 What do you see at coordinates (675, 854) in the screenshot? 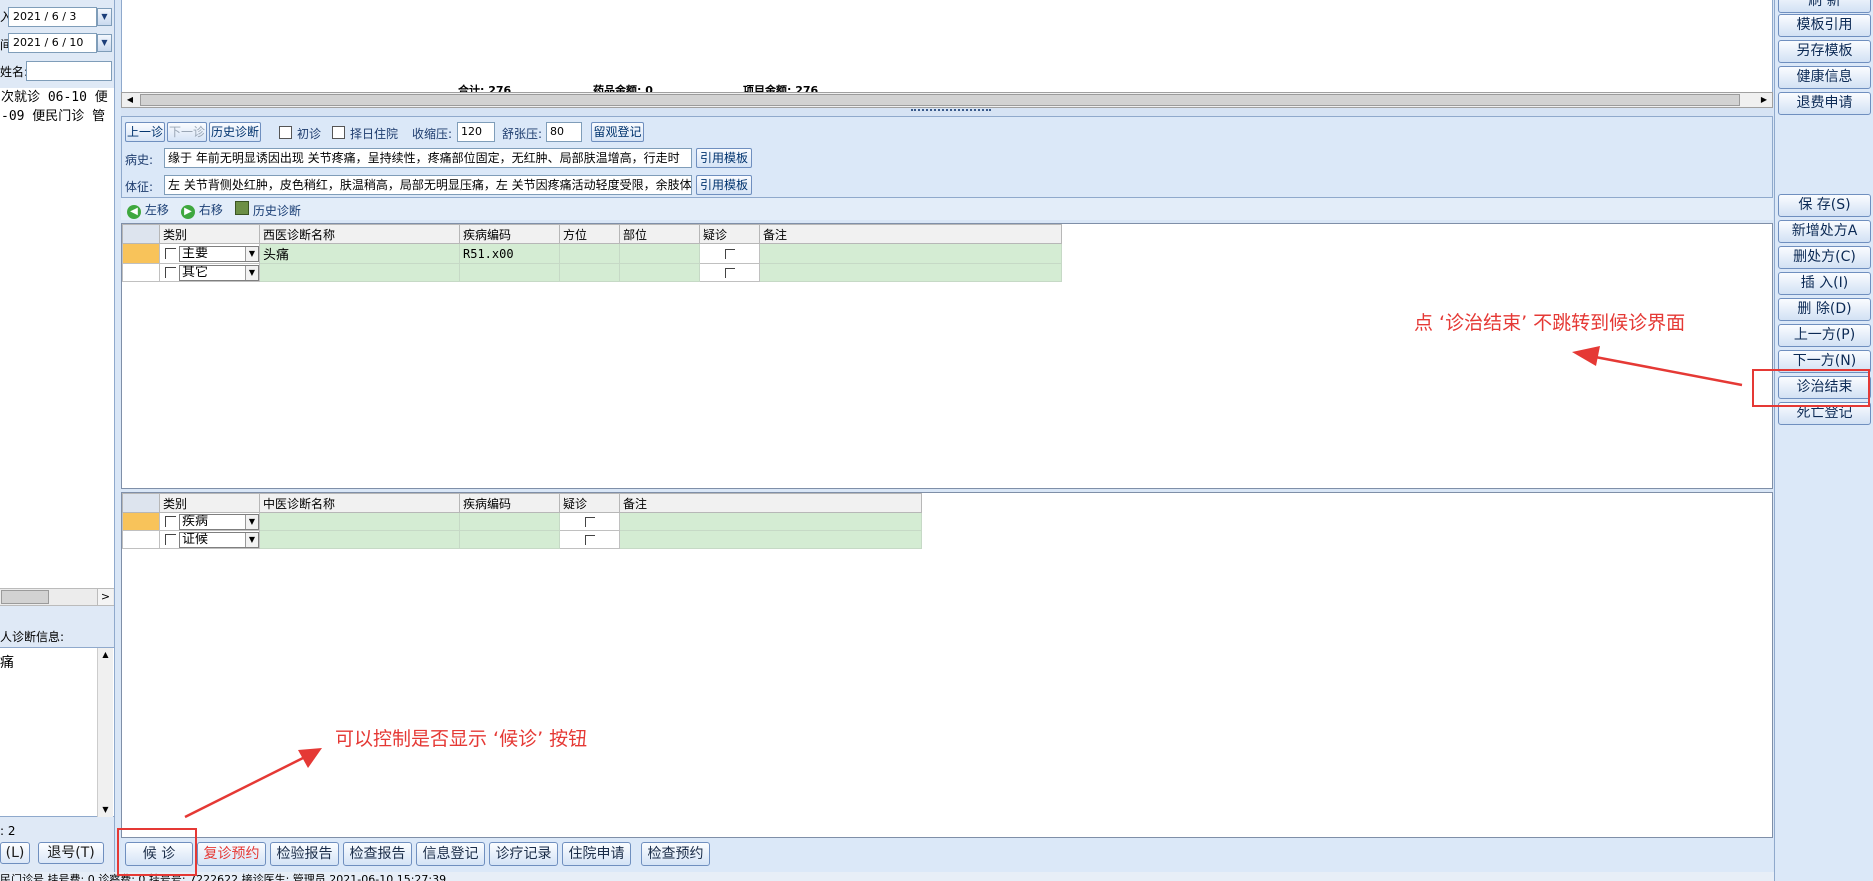
I see `exam-appointment-button: 检查预约` at bounding box center [675, 854].